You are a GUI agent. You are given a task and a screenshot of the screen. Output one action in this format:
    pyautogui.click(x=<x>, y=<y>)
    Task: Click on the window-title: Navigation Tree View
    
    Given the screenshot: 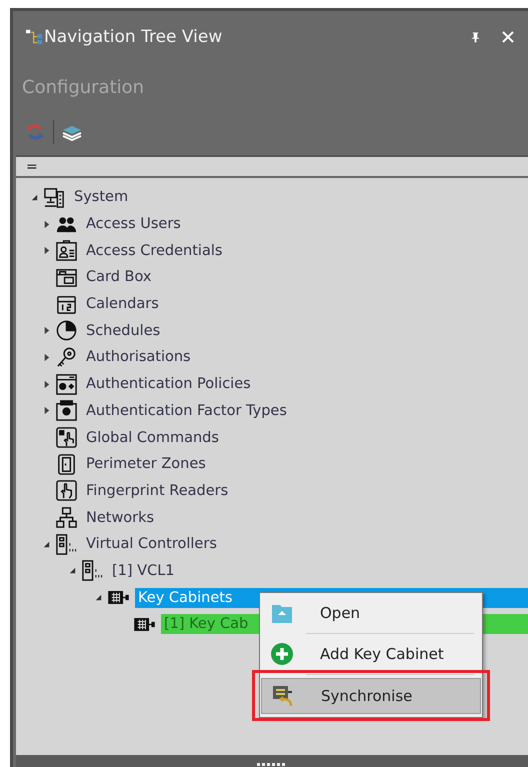 What is the action you would take?
    pyautogui.click(x=134, y=37)
    